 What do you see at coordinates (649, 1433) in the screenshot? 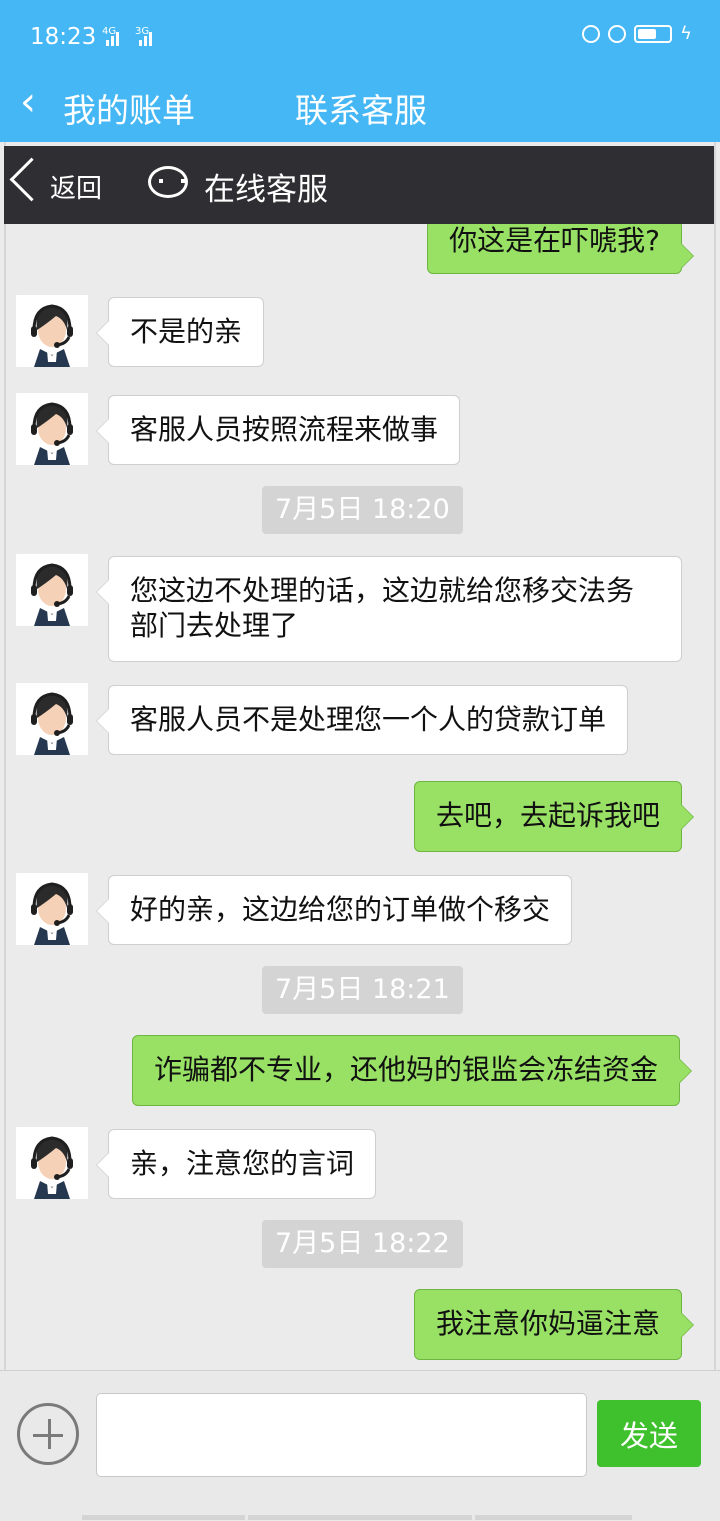
I see `send-button: 发送` at bounding box center [649, 1433].